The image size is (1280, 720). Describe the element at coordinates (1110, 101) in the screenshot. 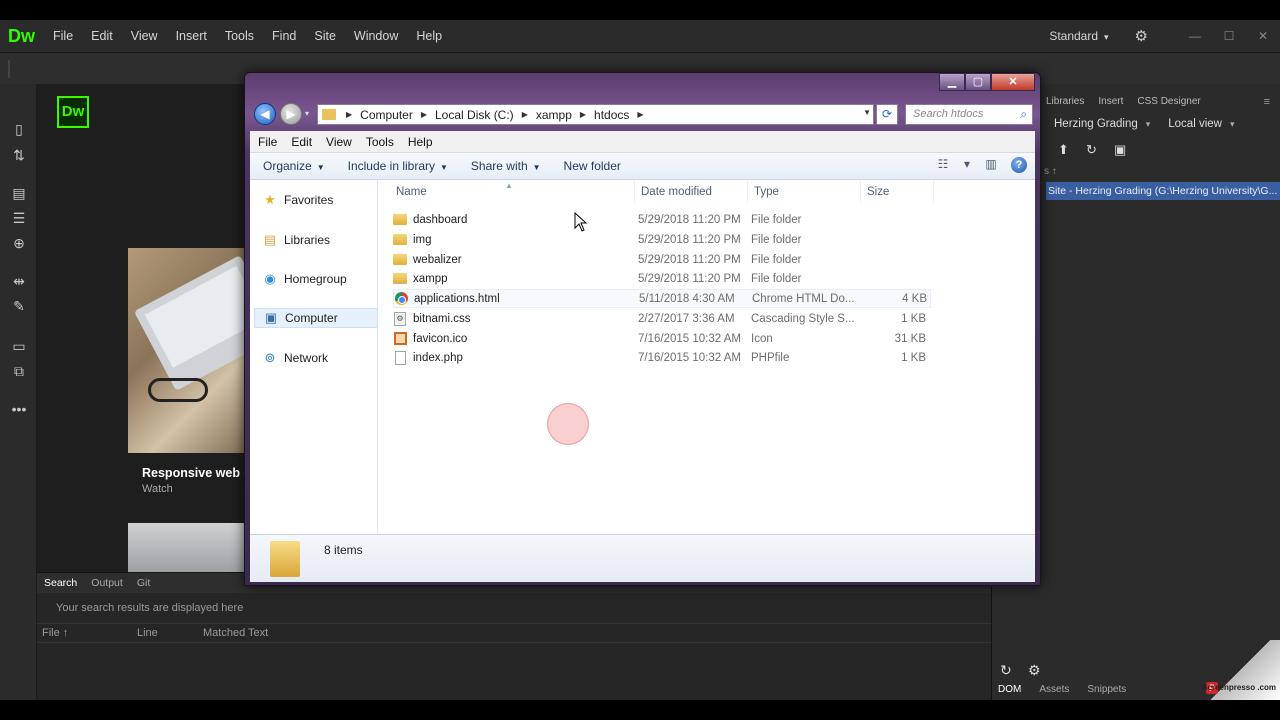

I see `tab-insert: Insert` at that location.